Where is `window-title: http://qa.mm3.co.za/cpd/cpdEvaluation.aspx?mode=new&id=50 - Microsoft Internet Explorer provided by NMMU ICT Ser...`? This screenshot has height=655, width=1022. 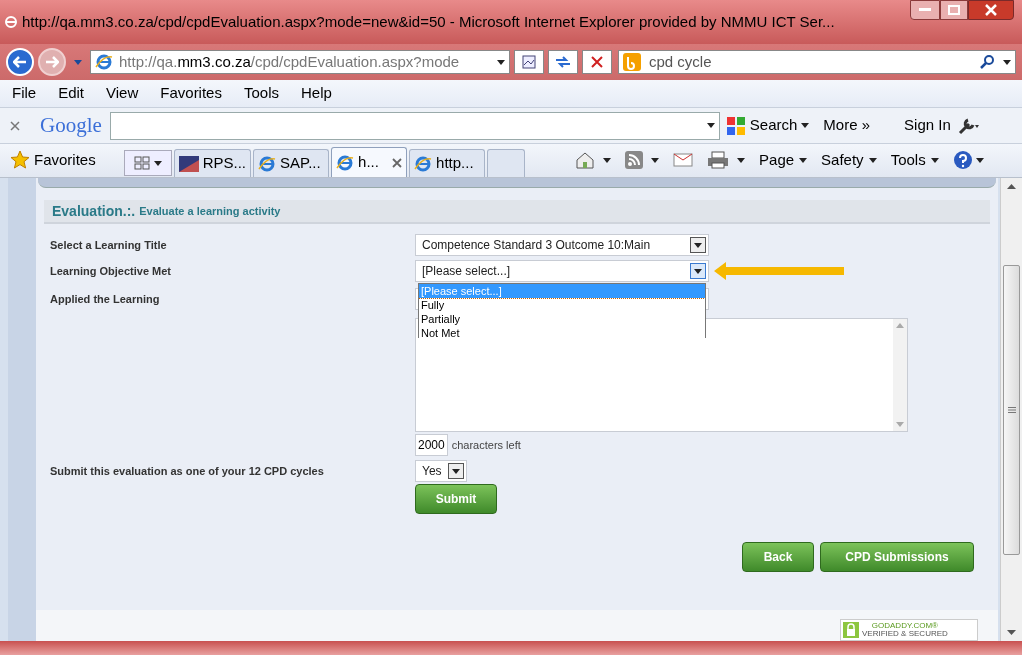 window-title: http://qa.mm3.co.za/cpd/cpdEvaluation.aspx?mode=new&id=50 - Microsoft Internet Explorer provided by NMMU ICT Ser... is located at coordinates (428, 21).